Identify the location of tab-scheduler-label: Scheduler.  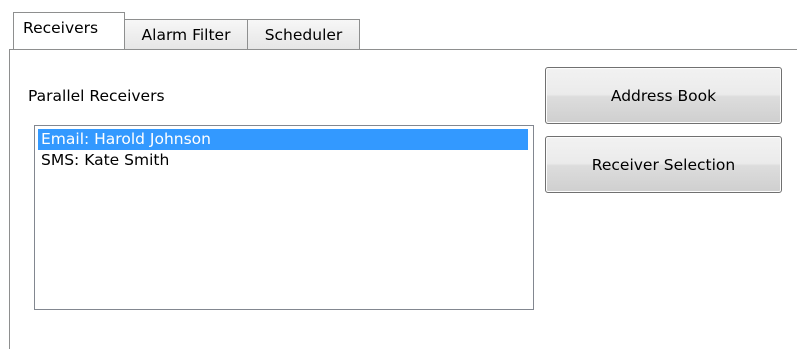
(303, 34).